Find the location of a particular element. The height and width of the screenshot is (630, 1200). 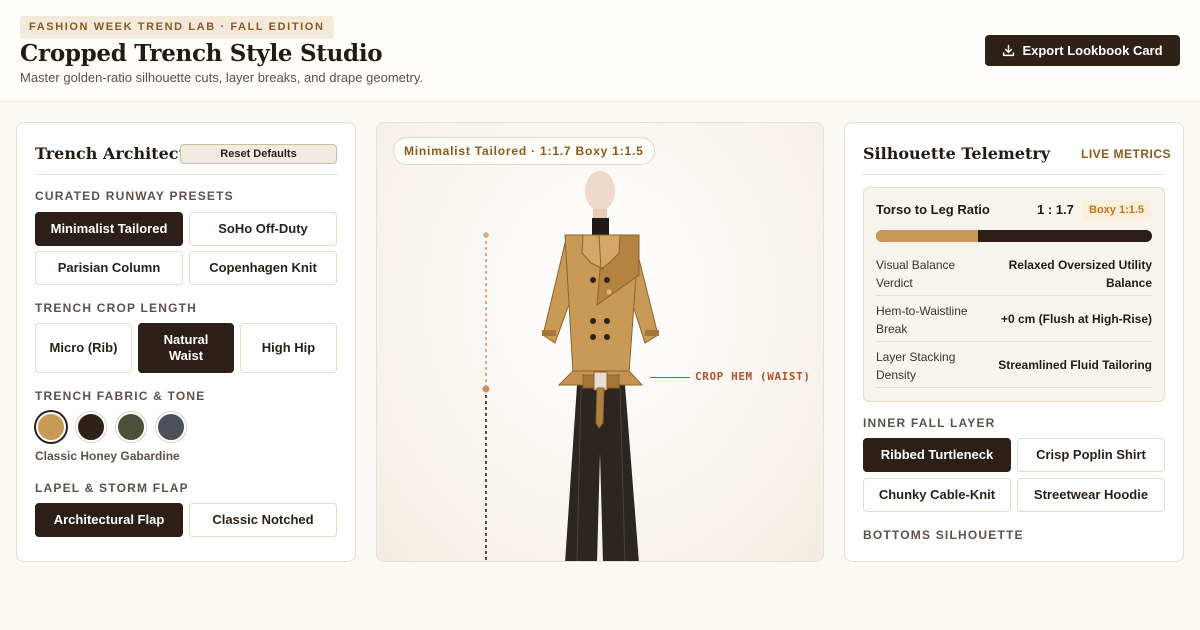

inner-layer-label: INNER FALL LAYER is located at coordinates (929, 423).